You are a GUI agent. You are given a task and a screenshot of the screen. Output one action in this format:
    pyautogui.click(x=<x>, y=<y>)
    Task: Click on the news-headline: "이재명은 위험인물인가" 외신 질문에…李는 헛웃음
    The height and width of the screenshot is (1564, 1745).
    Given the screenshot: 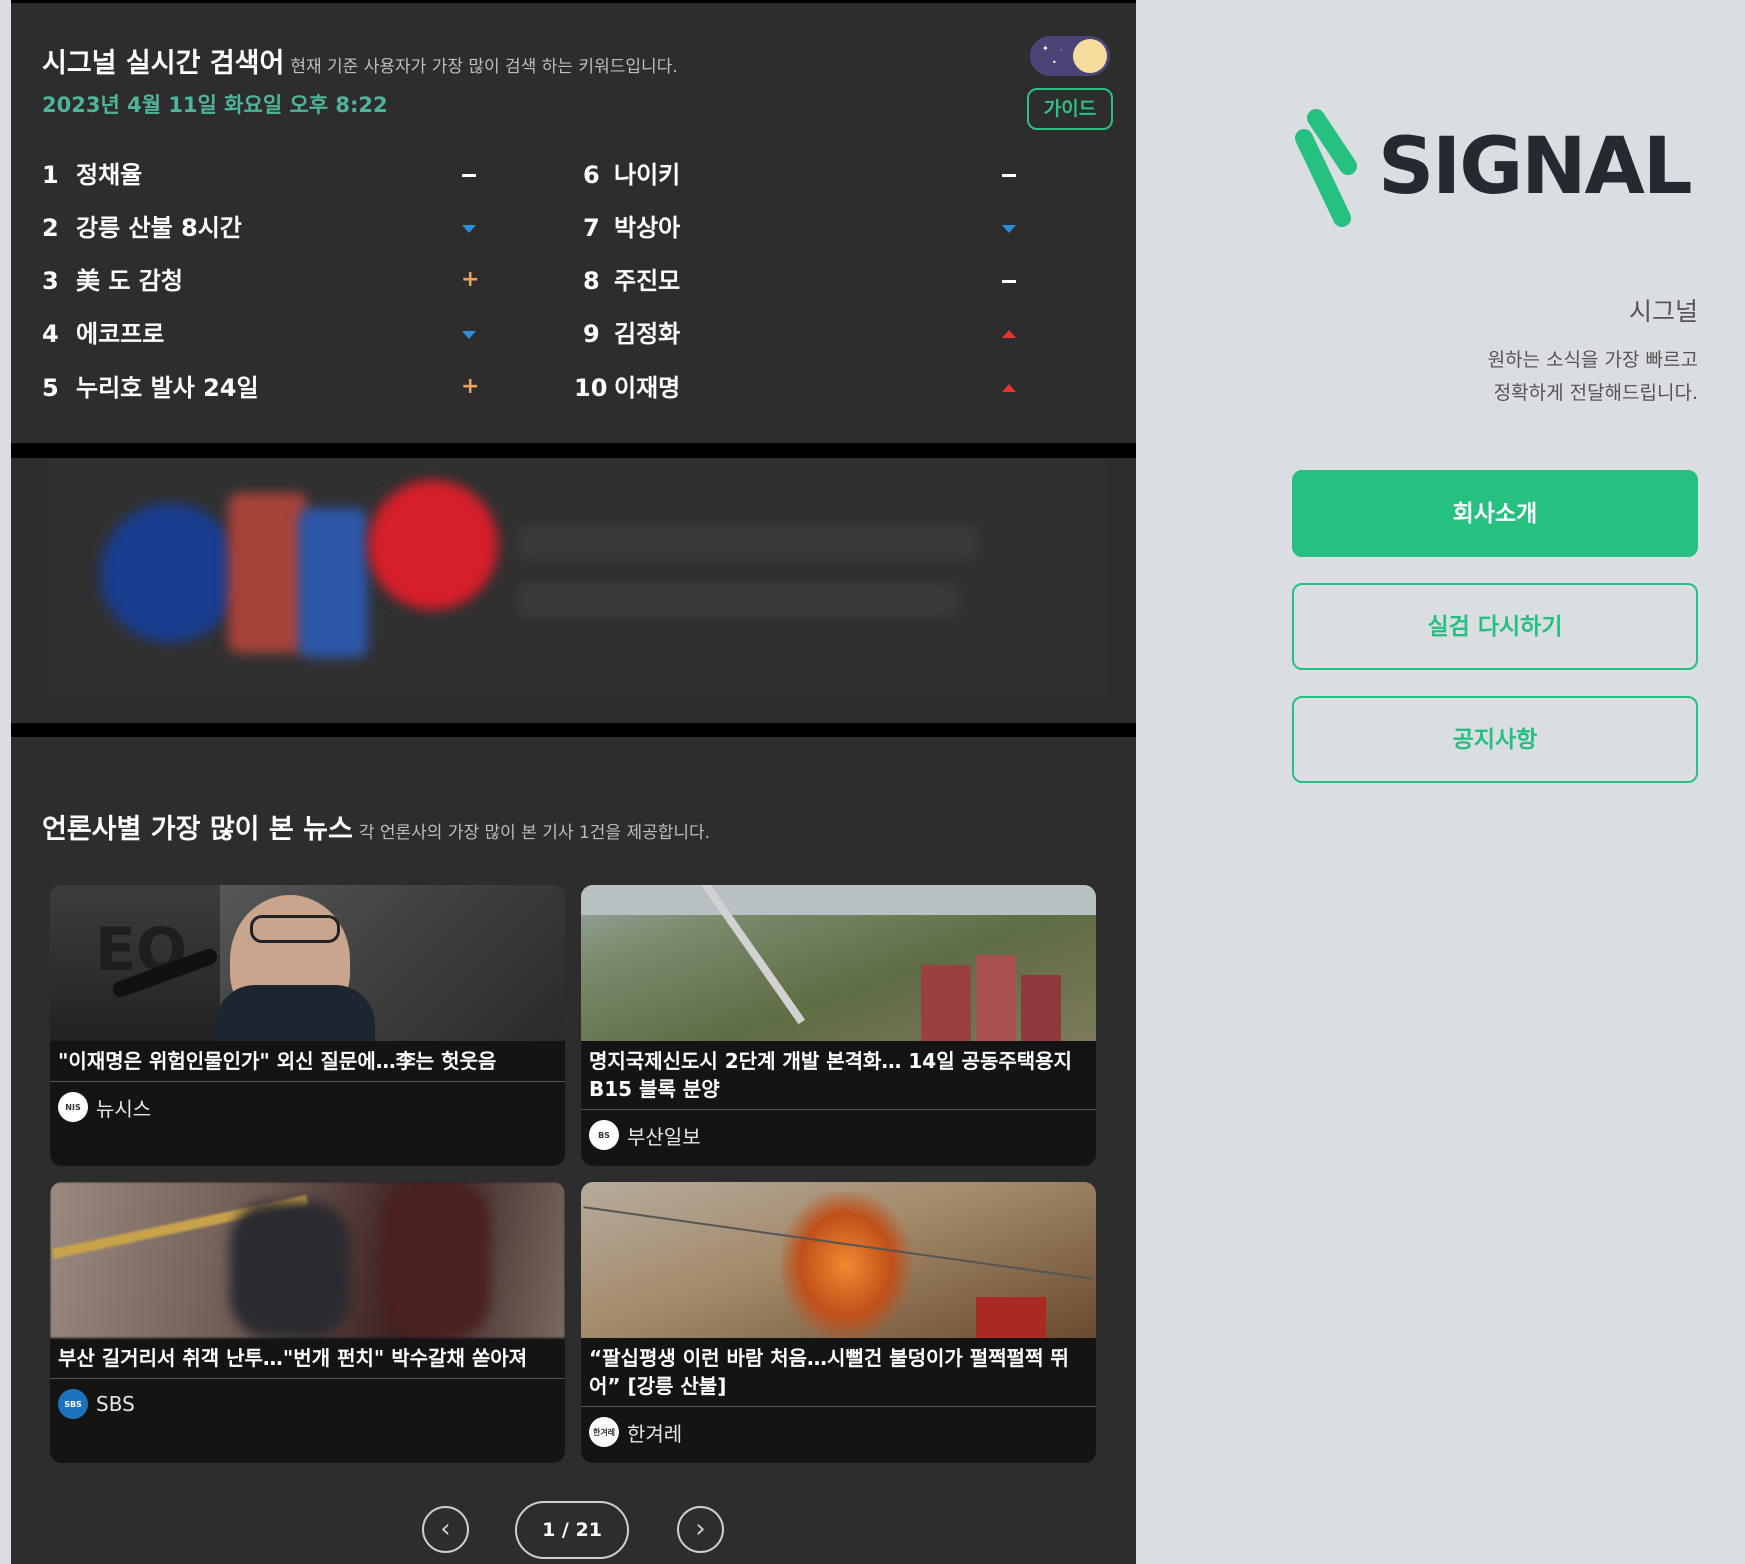 What is the action you would take?
    pyautogui.click(x=307, y=1061)
    